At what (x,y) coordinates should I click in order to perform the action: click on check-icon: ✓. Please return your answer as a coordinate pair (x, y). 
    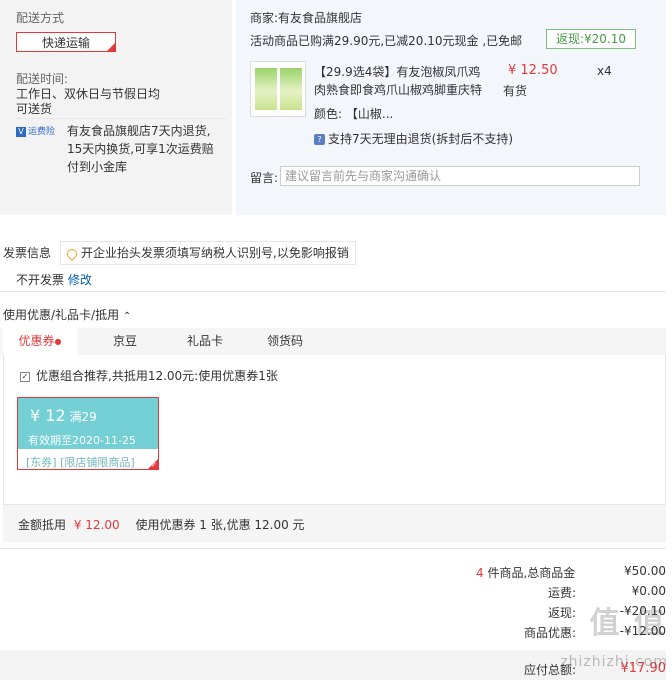
    Looking at the image, I should click on (154, 465).